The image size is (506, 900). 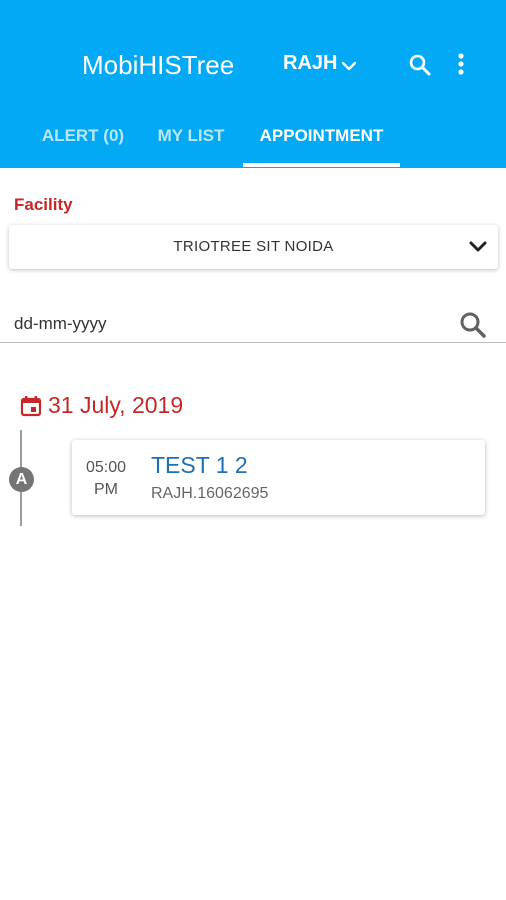 What do you see at coordinates (321, 143) in the screenshot?
I see `tab-appointment: APPOINTMENT` at bounding box center [321, 143].